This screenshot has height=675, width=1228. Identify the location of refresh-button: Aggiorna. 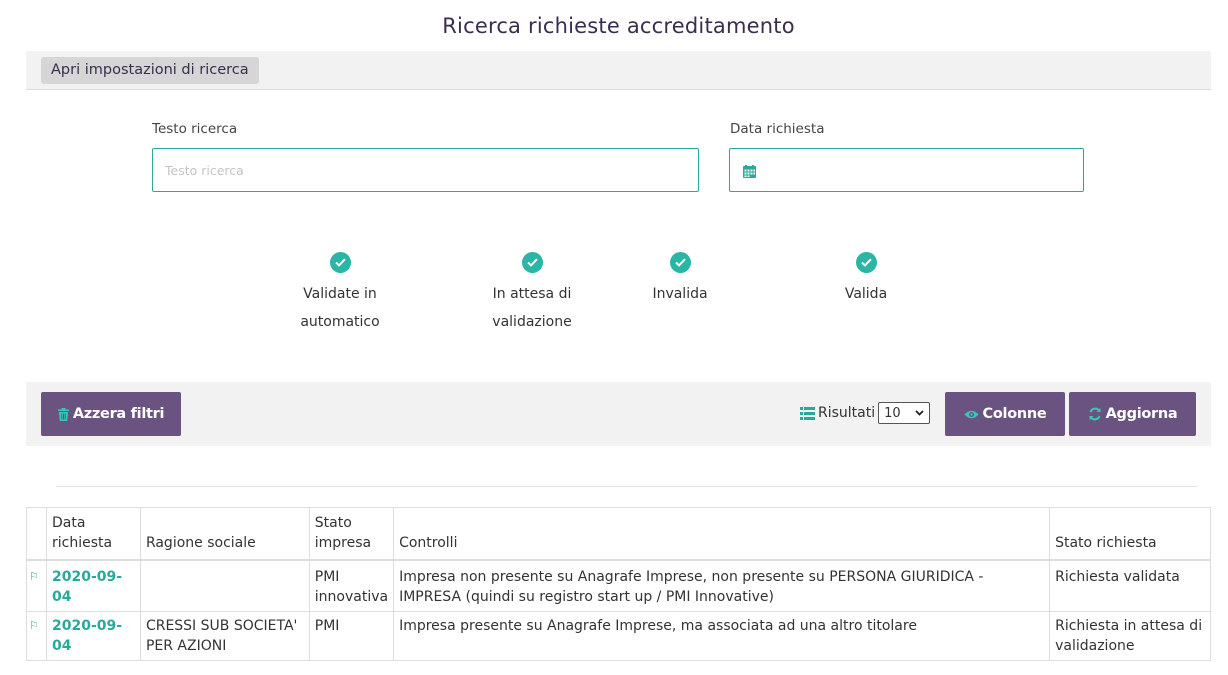
(1132, 414).